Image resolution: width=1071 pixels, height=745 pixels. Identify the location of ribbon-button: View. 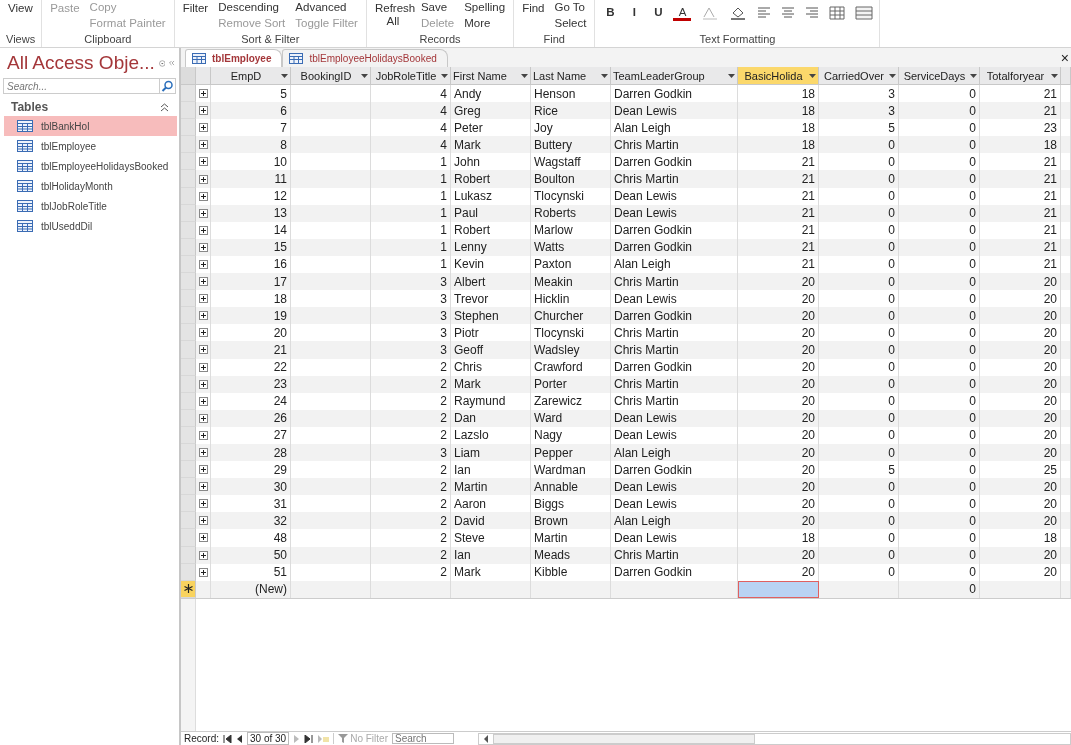
(20, 7).